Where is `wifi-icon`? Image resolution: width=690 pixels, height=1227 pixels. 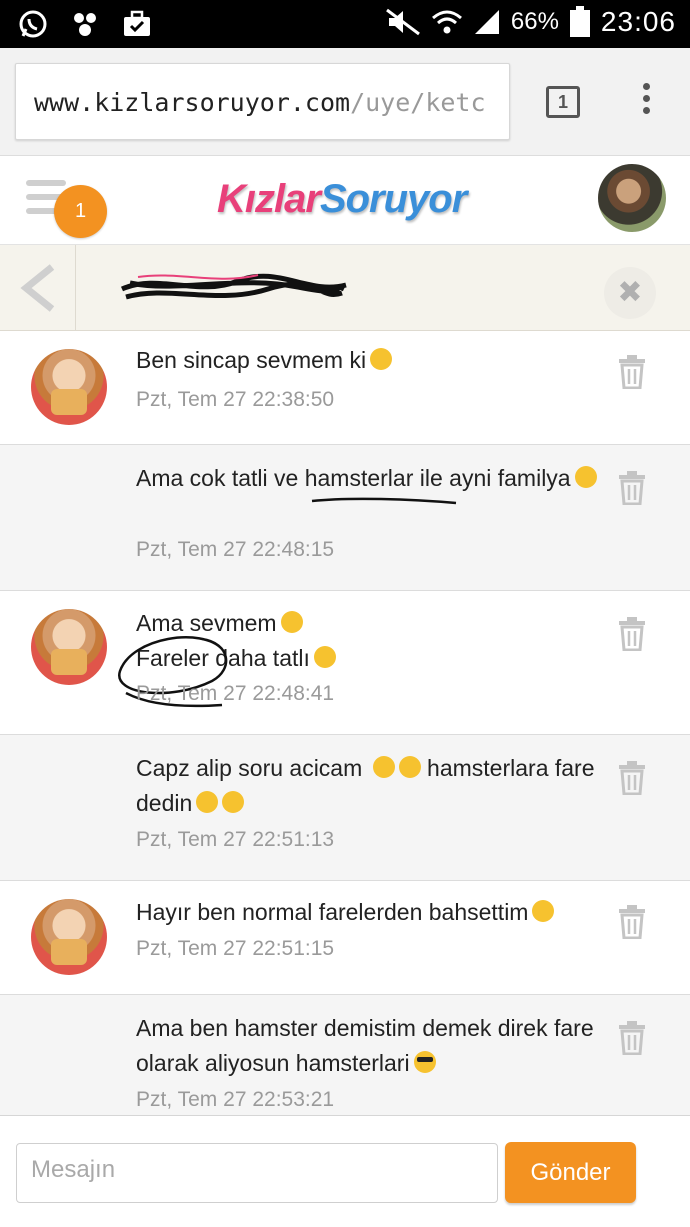
wifi-icon is located at coordinates (446, 22).